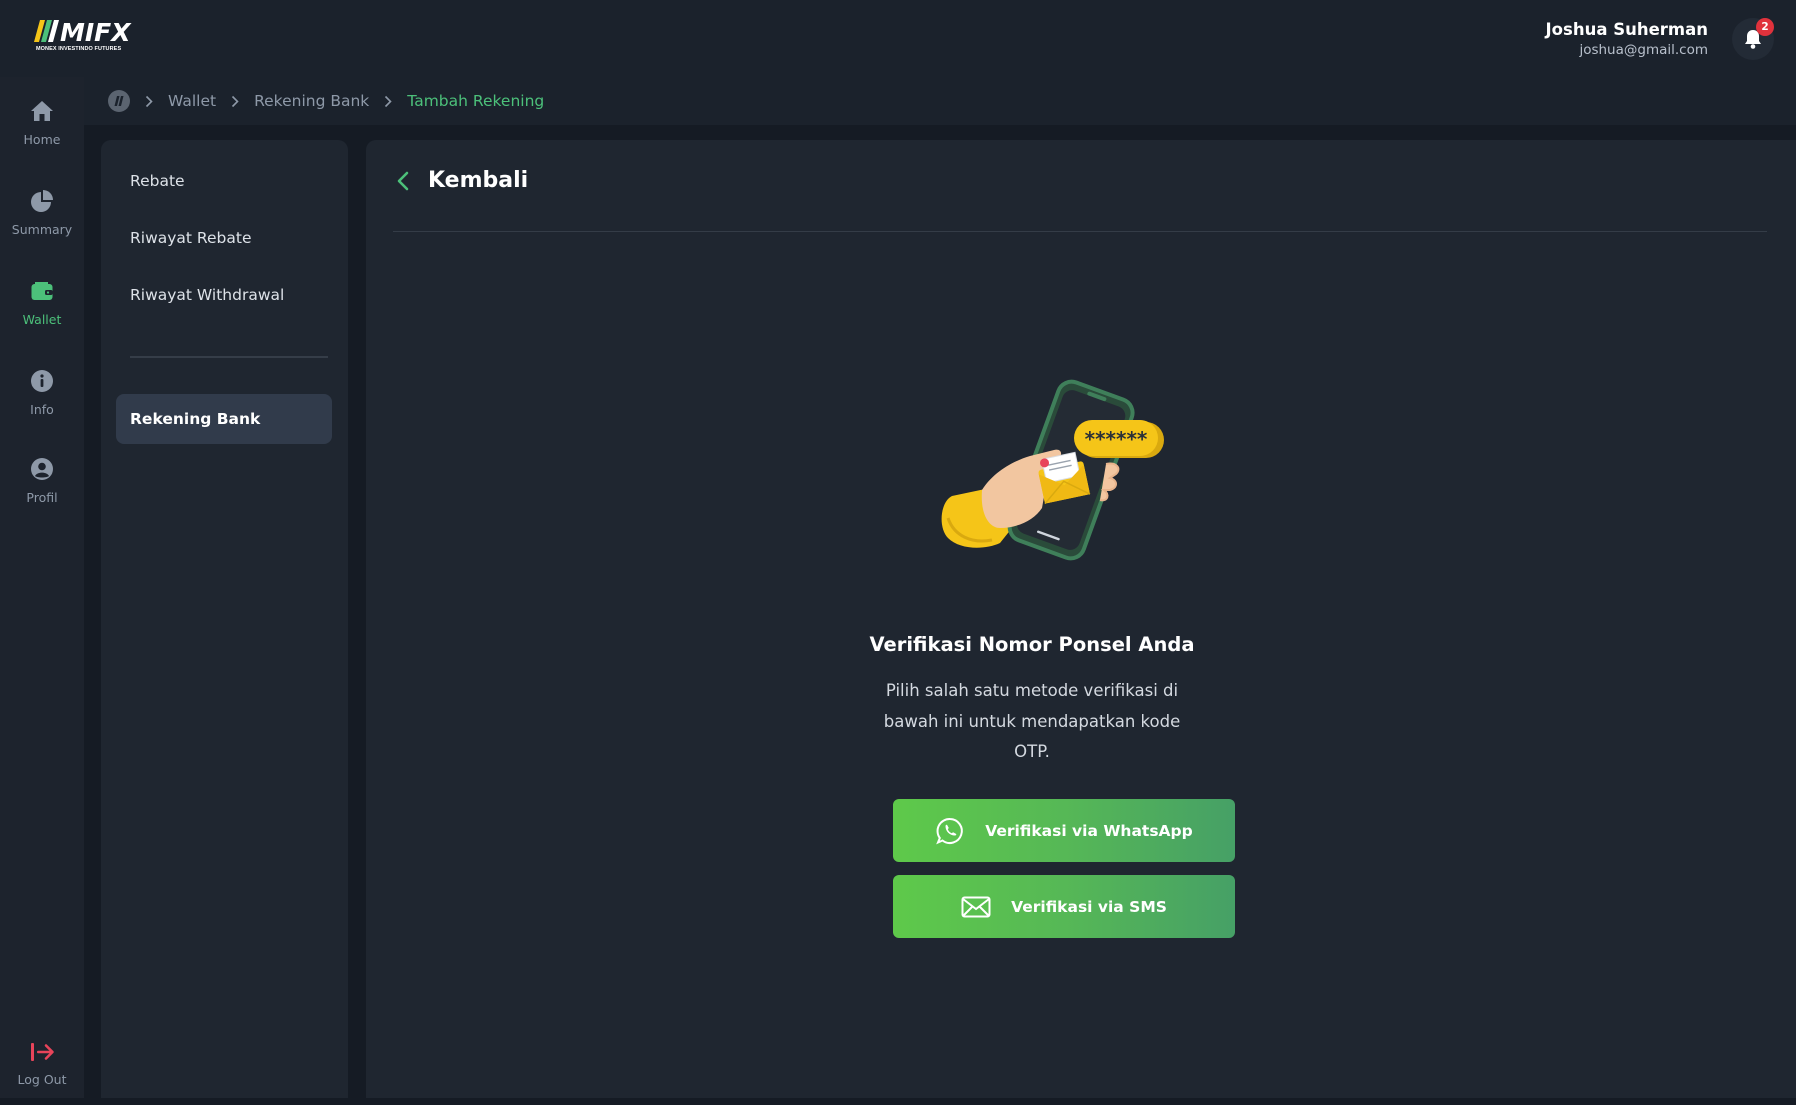  What do you see at coordinates (157, 181) in the screenshot?
I see `submenu-item-rebate: Rebate` at bounding box center [157, 181].